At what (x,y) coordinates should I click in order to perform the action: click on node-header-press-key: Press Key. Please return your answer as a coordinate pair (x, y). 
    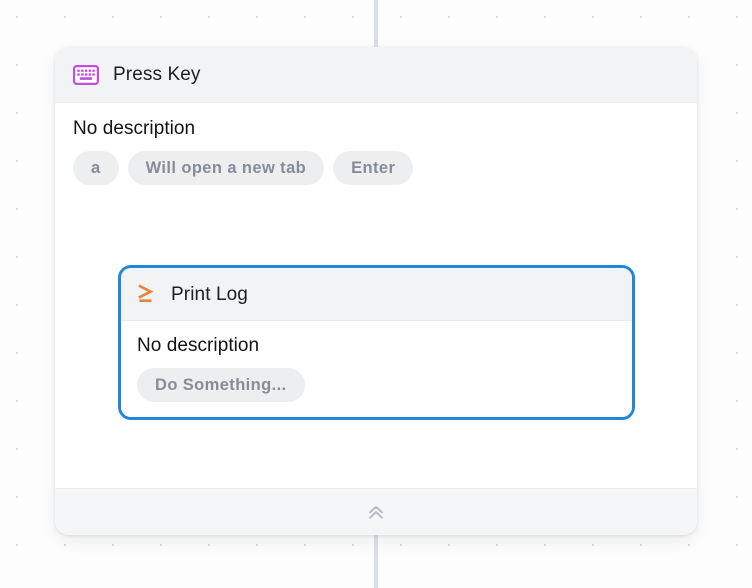
    Looking at the image, I should click on (376, 75).